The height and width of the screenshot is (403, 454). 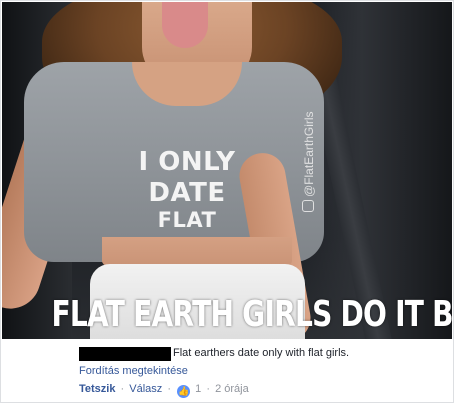 I want to click on tongue, so click(x=185, y=25).